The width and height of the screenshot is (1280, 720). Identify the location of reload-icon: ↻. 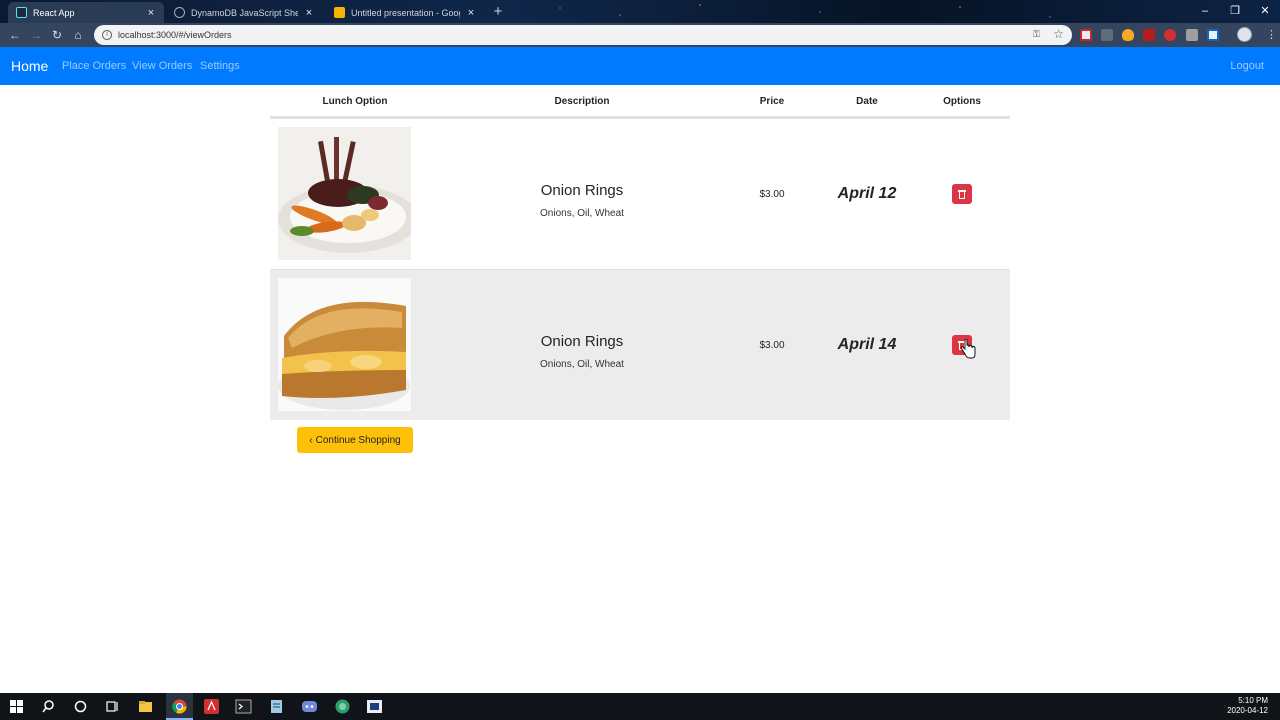
(57, 35).